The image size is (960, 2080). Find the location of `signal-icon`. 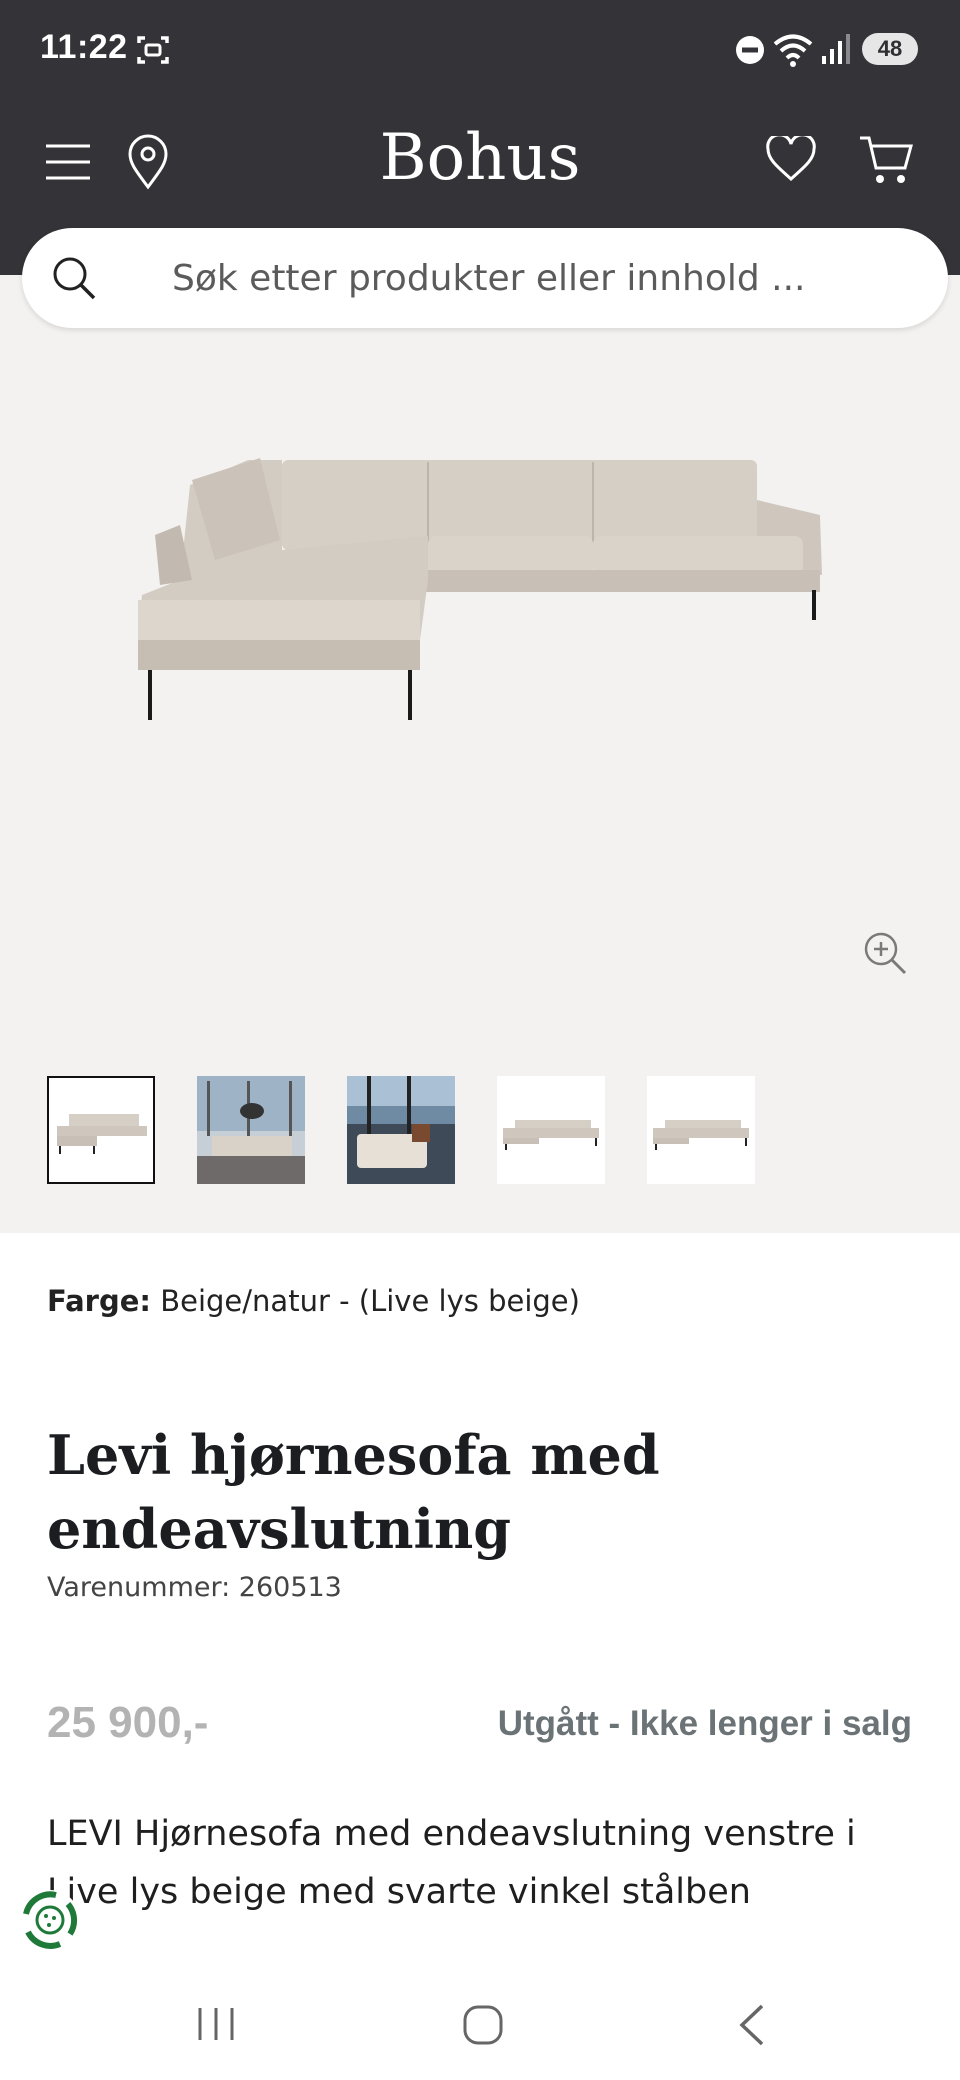

signal-icon is located at coordinates (836, 49).